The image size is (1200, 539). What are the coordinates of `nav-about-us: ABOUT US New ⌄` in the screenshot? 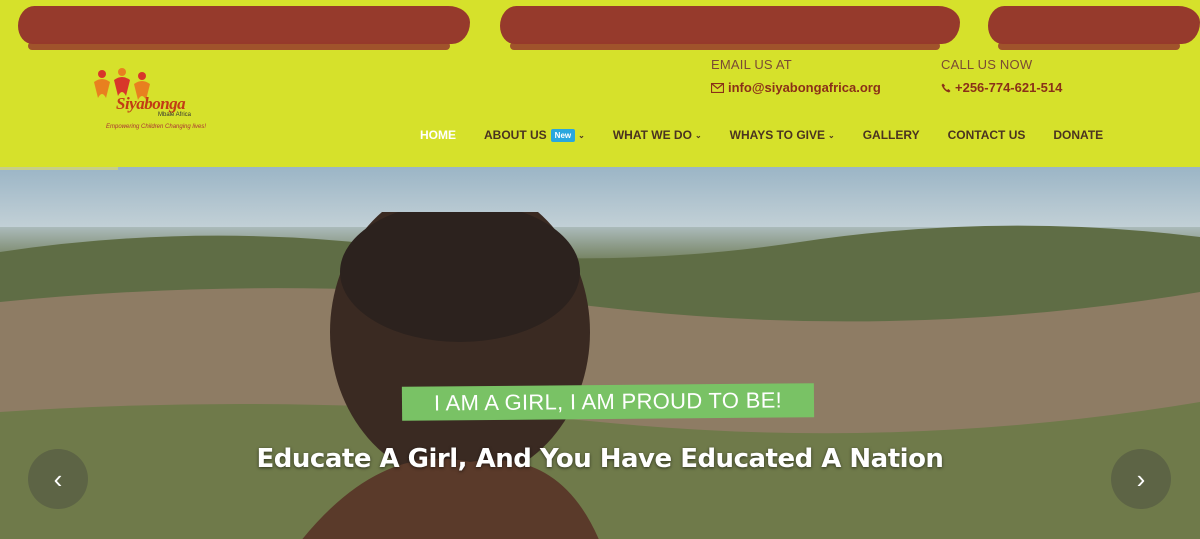 It's located at (534, 135).